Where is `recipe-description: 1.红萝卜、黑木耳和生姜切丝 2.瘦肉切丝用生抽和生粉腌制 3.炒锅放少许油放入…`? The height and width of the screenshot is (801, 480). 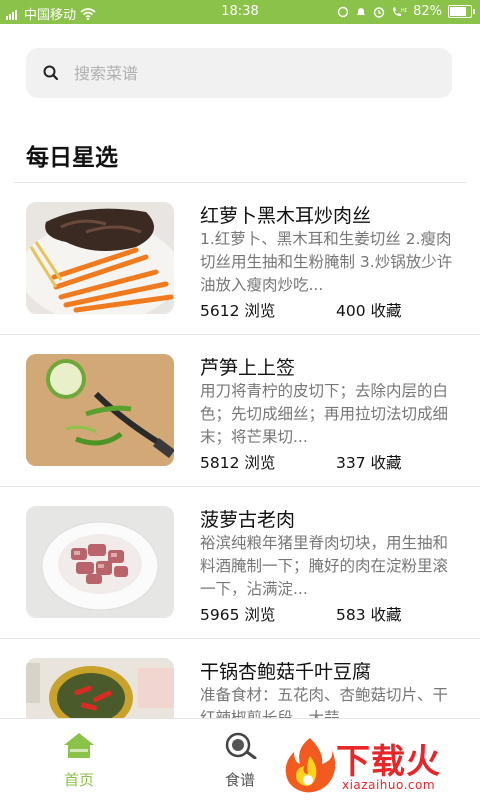
recipe-description: 1.红萝卜、黑木耳和生姜切丝 2.瘦肉切丝用生抽和生粉腌制 3.炒锅放少许油放入… is located at coordinates (326, 262).